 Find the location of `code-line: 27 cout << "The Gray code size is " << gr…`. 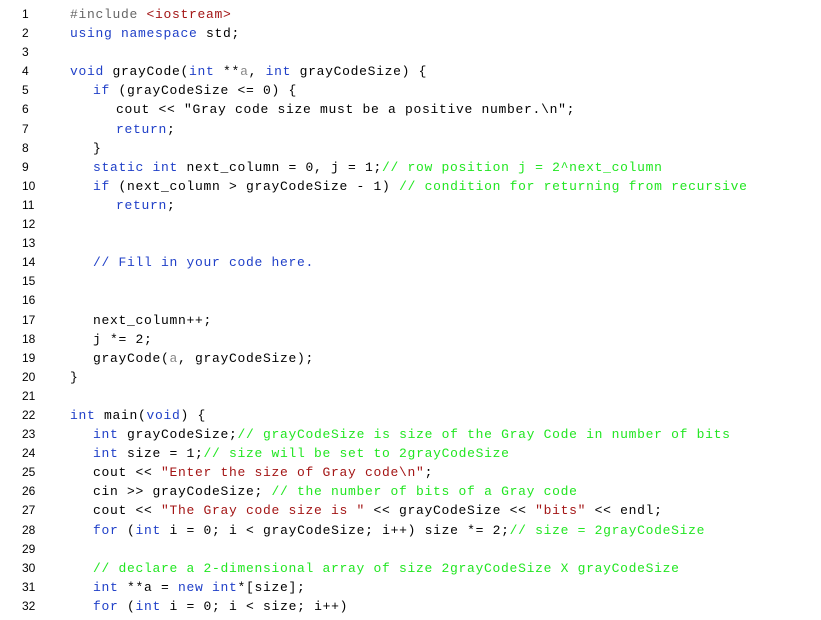

code-line: 27 cout << "The Gray code size is " << gr… is located at coordinates (410, 510).